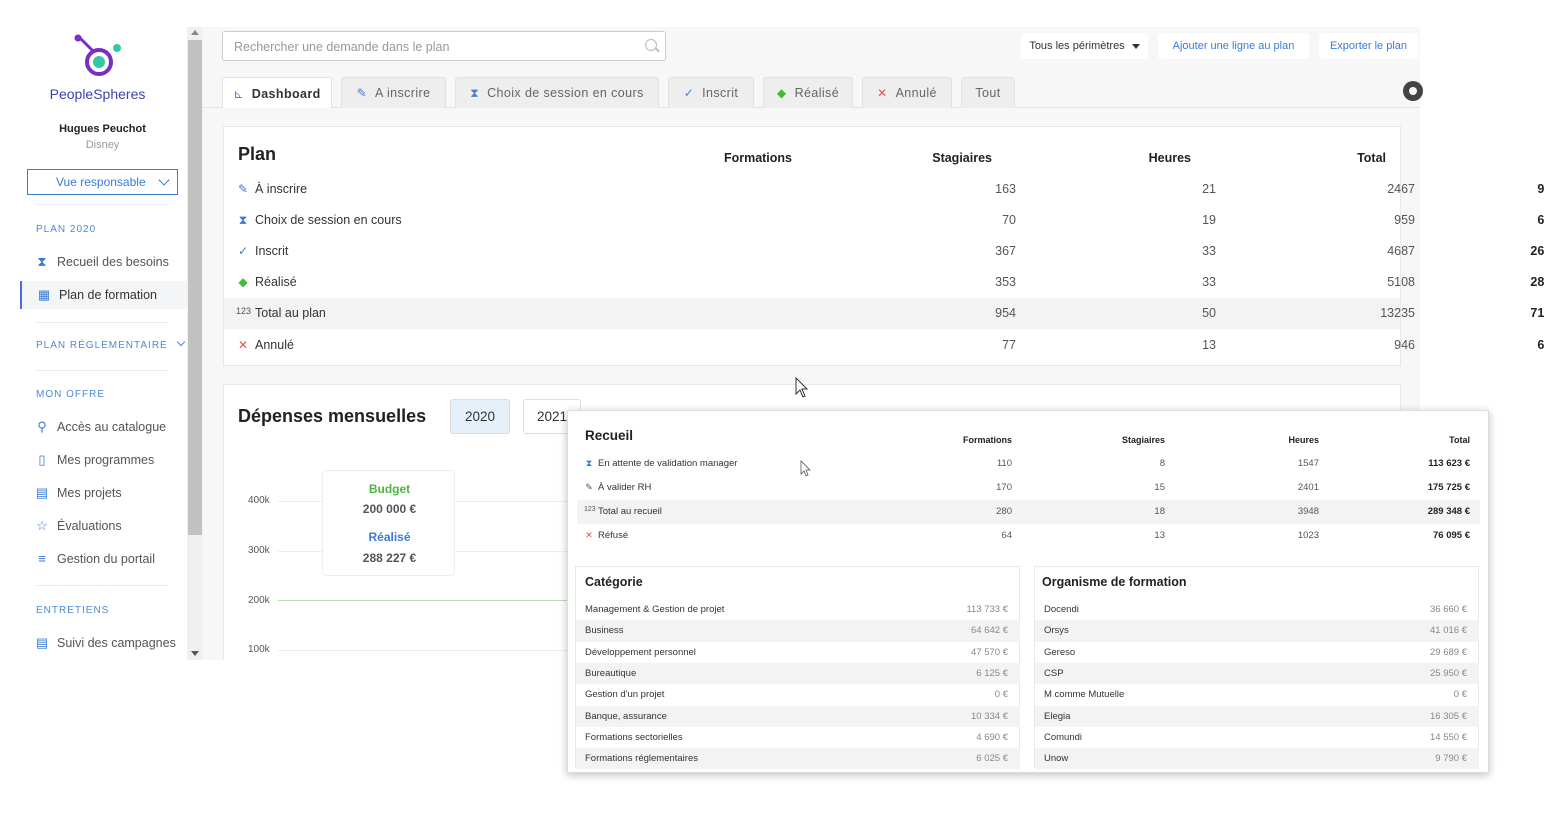 This screenshot has height=819, width=1544. I want to click on row-value: 29 689 €, so click(1448, 652).